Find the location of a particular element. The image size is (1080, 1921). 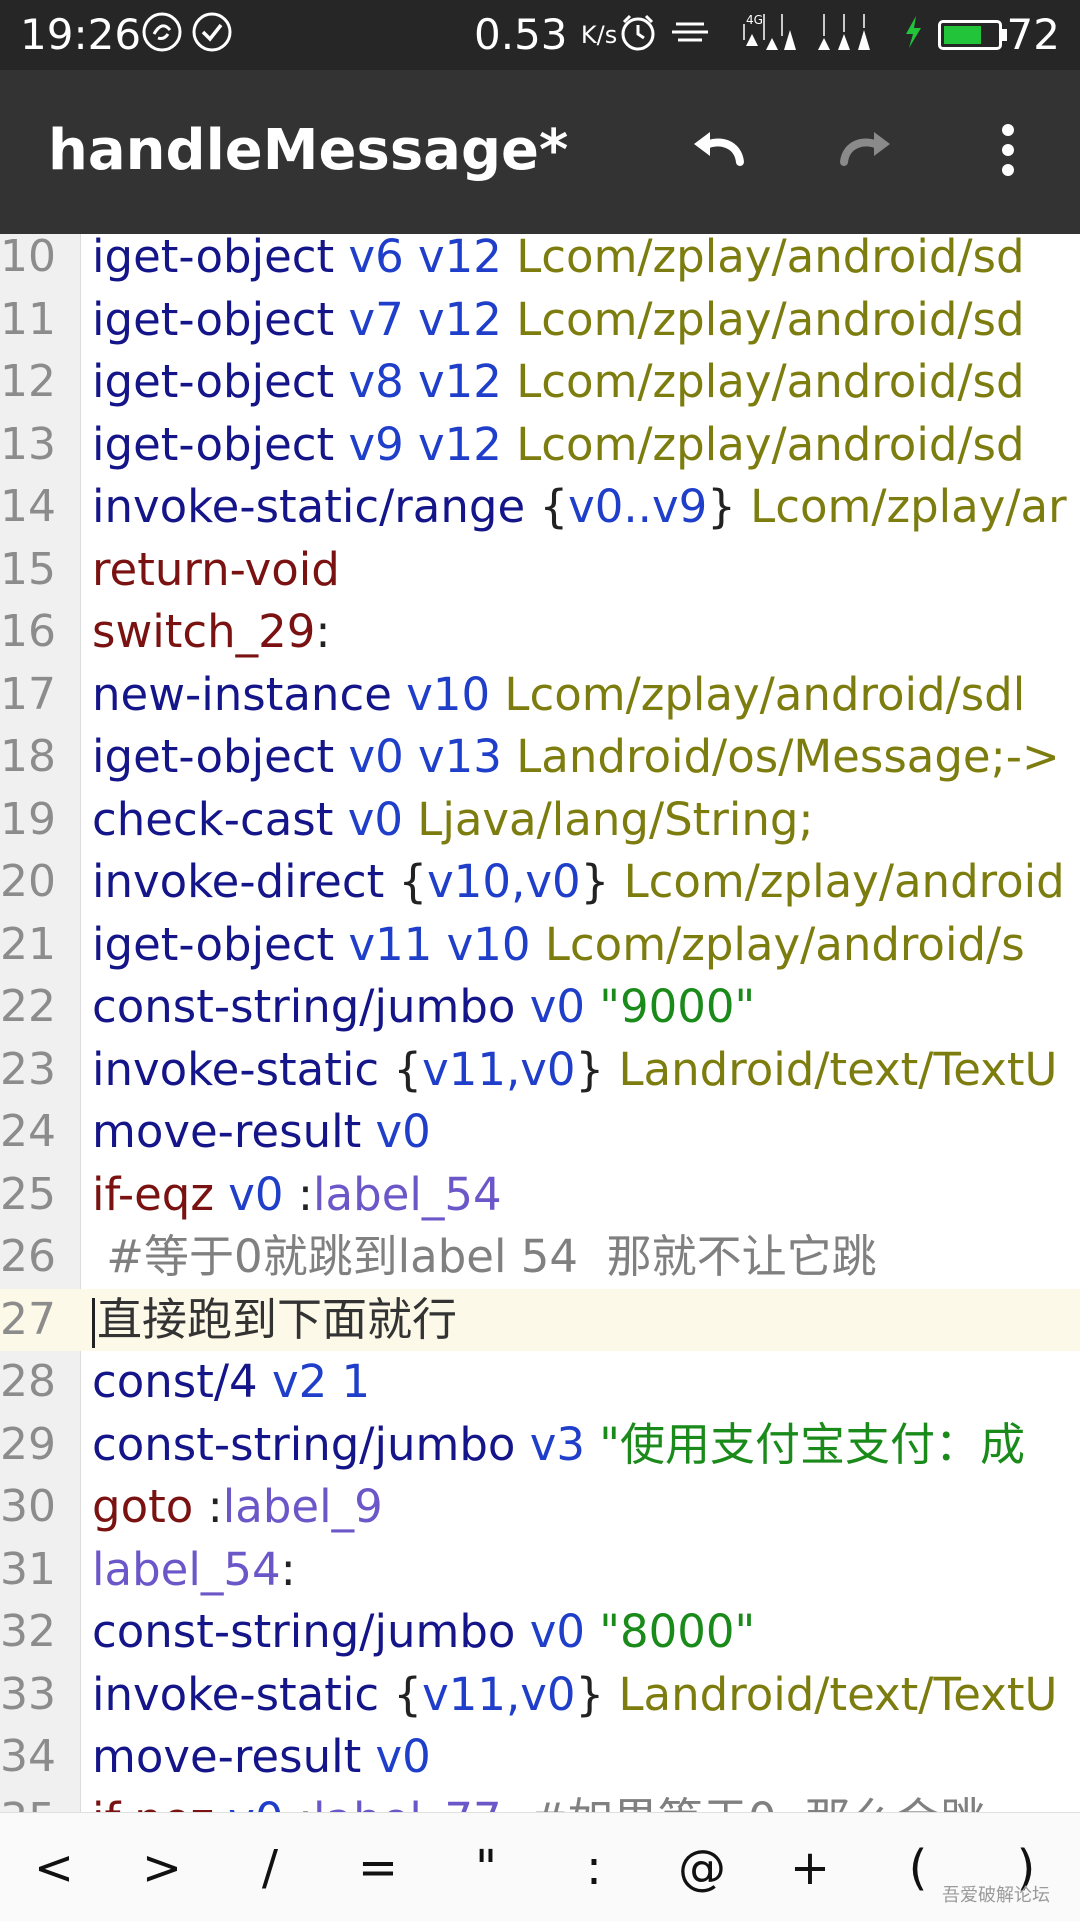

undo-button is located at coordinates (720, 150).